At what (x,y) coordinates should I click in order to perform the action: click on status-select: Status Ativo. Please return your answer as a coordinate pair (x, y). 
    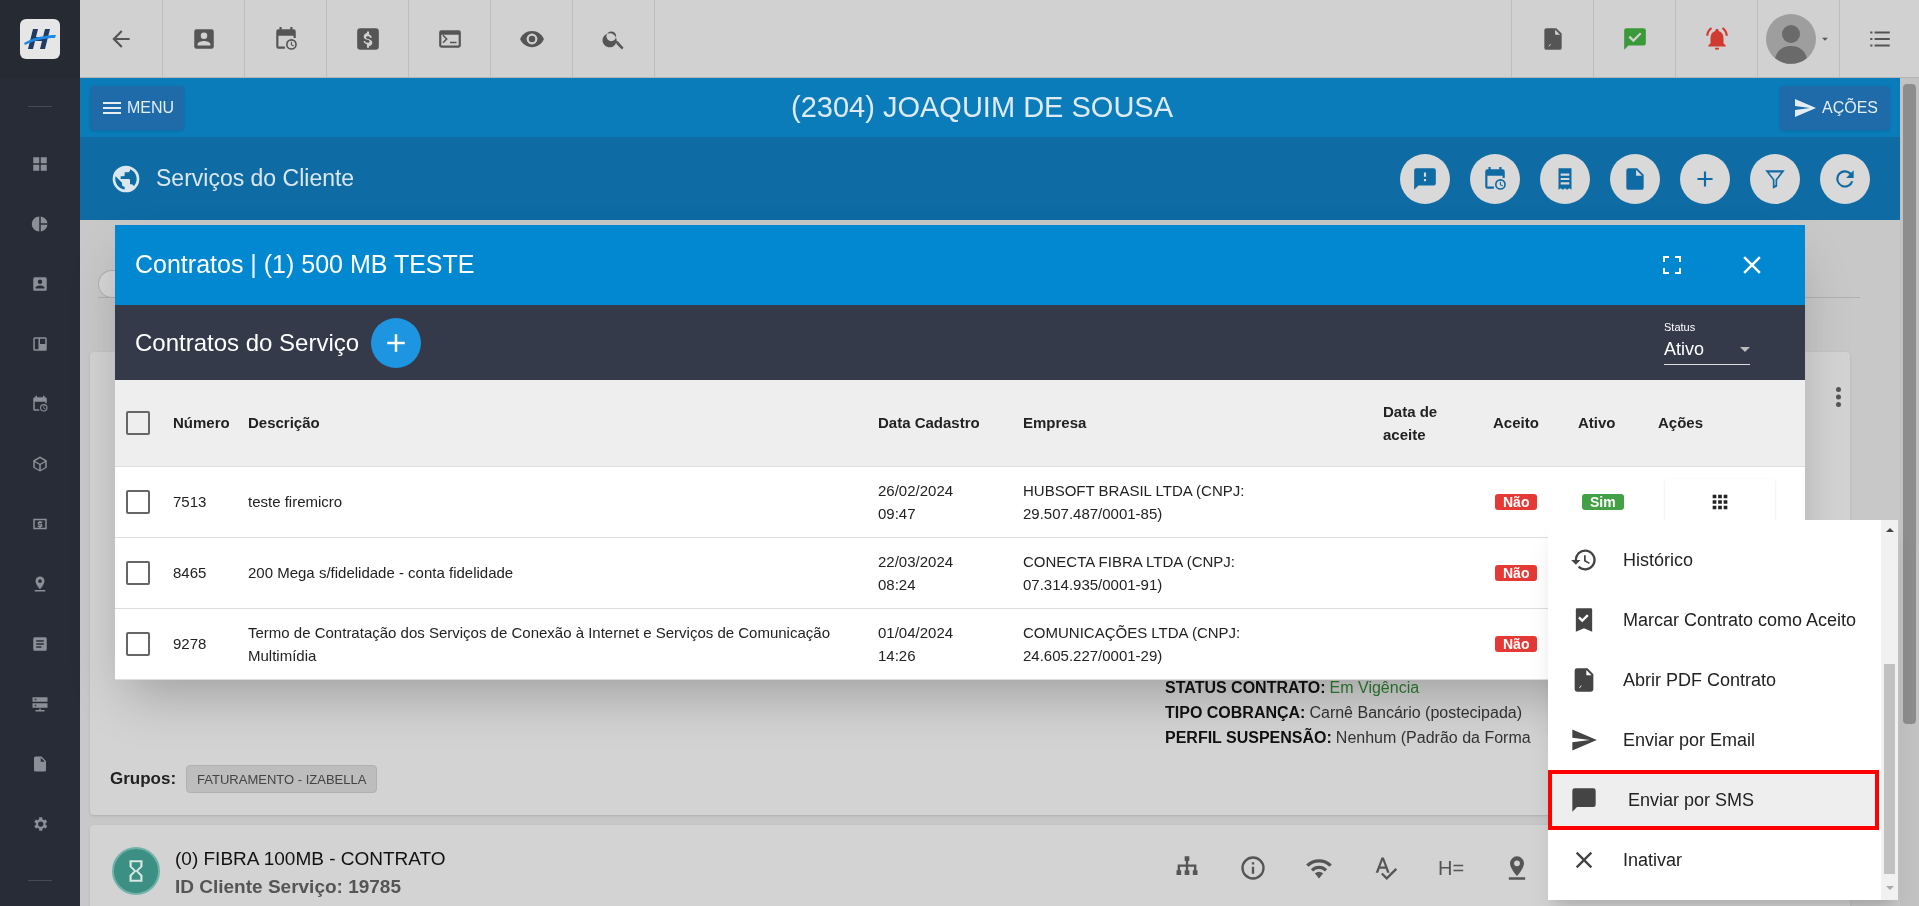
    Looking at the image, I should click on (1707, 342).